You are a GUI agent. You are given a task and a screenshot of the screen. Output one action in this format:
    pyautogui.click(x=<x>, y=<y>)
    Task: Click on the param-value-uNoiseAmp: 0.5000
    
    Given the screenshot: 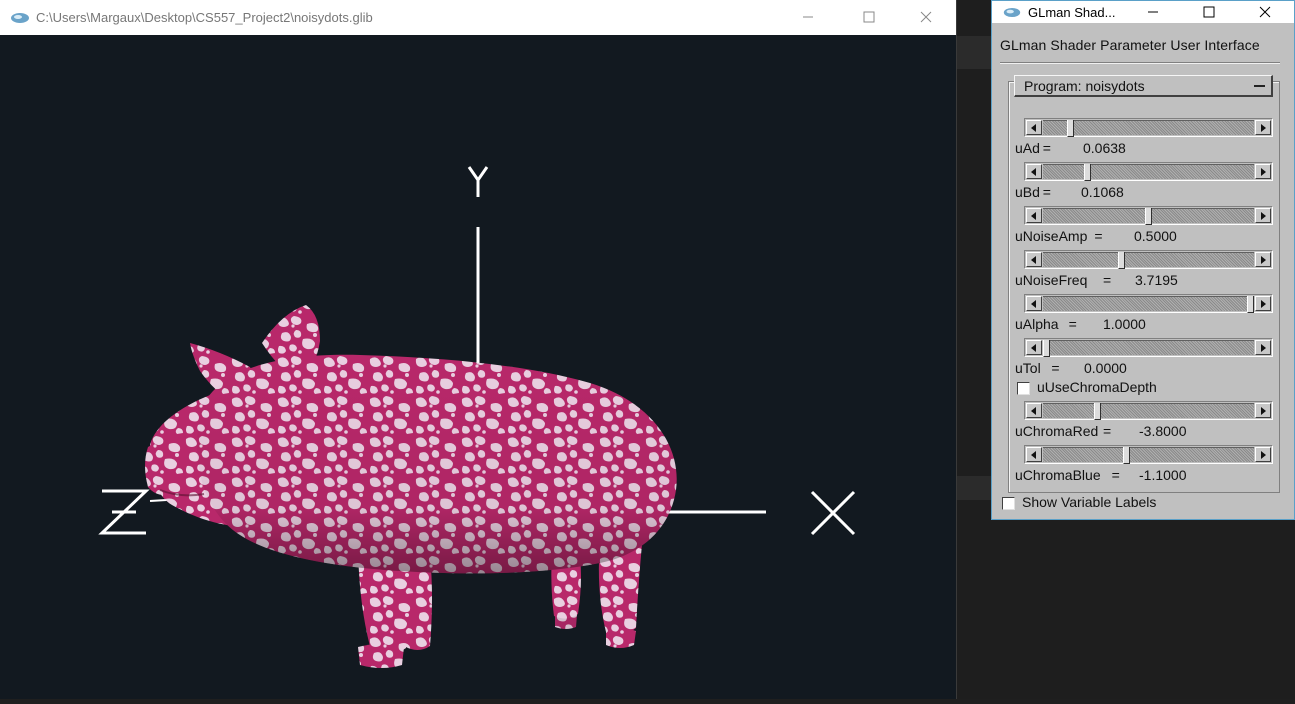 What is the action you would take?
    pyautogui.click(x=1155, y=236)
    